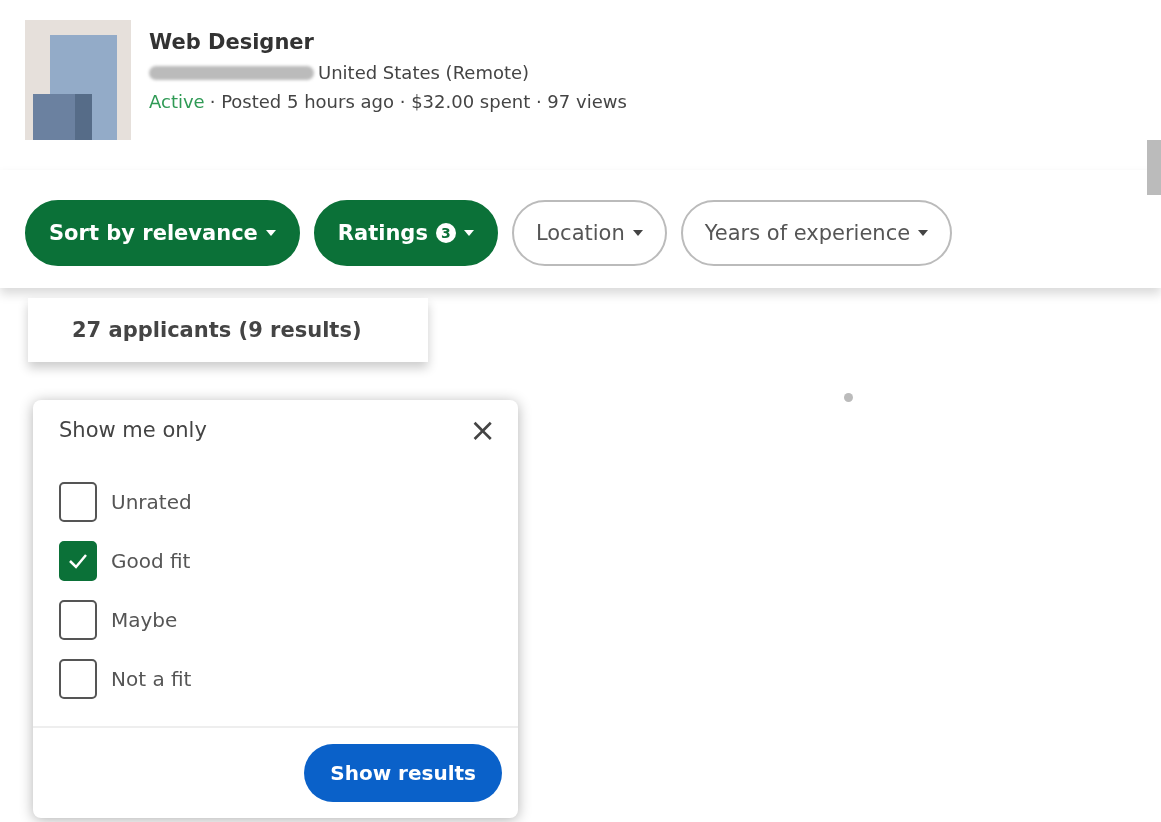 Image resolution: width=1161 pixels, height=822 pixels. I want to click on loading-dot, so click(848, 397).